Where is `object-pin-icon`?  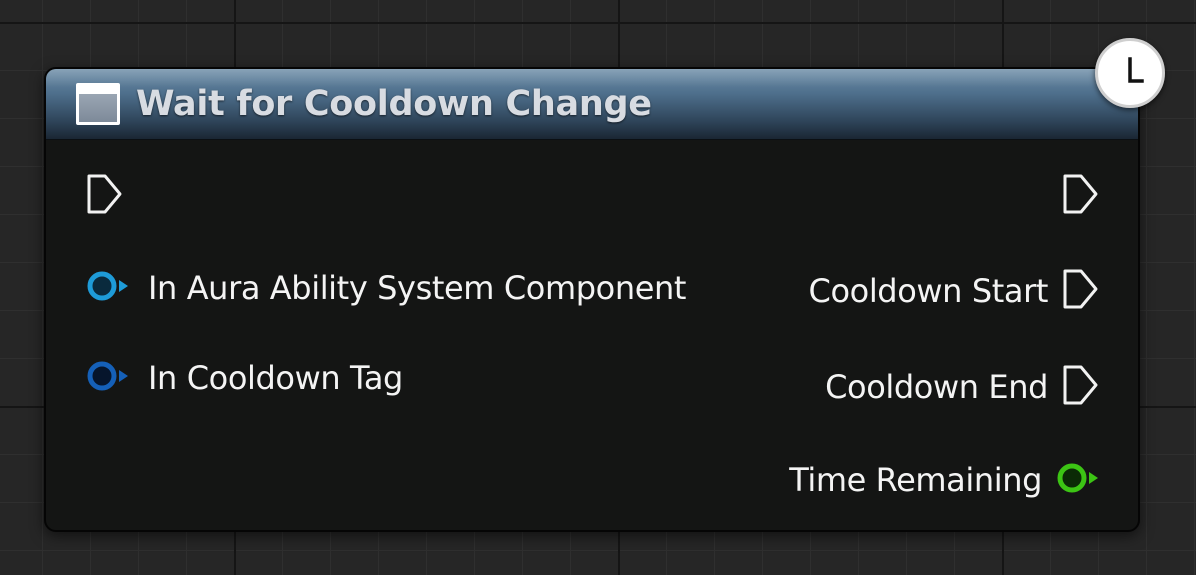 object-pin-icon is located at coordinates (108, 288).